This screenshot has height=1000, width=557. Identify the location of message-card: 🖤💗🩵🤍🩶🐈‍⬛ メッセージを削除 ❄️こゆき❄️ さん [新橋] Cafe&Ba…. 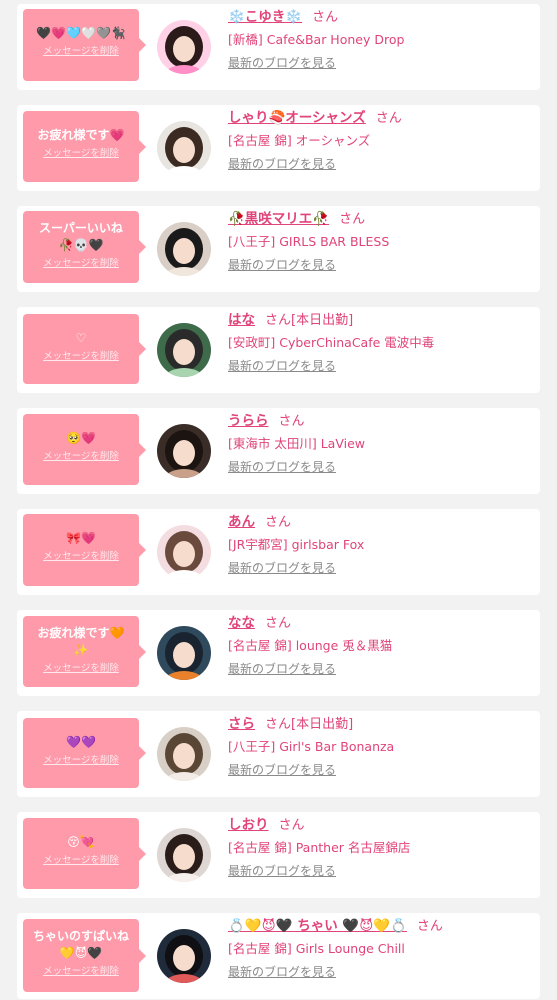
(278, 47).